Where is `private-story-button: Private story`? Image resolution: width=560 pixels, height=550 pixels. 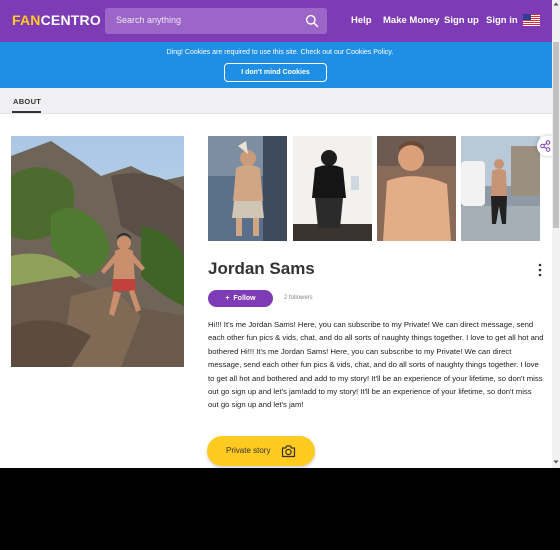 private-story-button: Private story is located at coordinates (261, 451).